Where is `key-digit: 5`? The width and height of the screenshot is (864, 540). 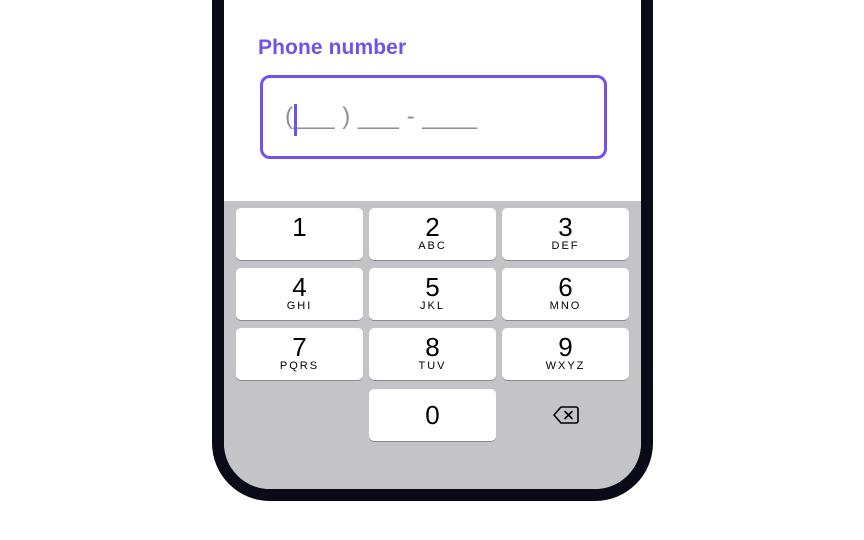
key-digit: 5 is located at coordinates (432, 287).